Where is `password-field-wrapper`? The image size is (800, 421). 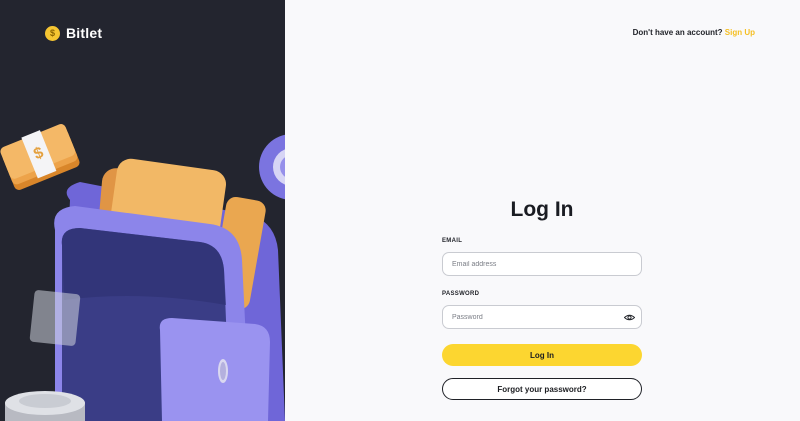
password-field-wrapper is located at coordinates (542, 317).